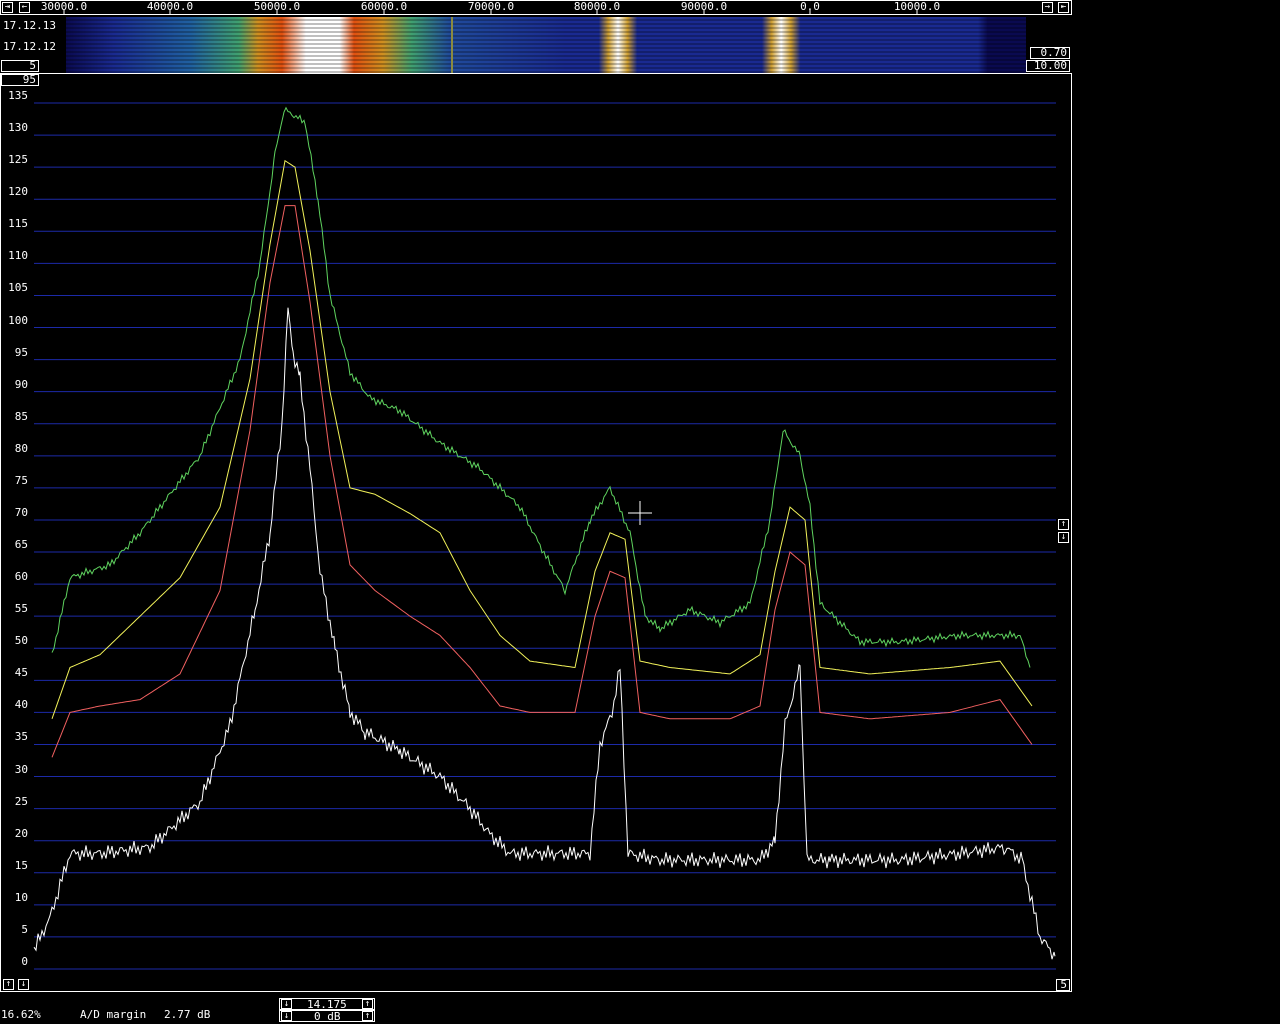 The height and width of the screenshot is (1024, 1280). What do you see at coordinates (24, 929) in the screenshot?
I see `amplitude-label: 5` at bounding box center [24, 929].